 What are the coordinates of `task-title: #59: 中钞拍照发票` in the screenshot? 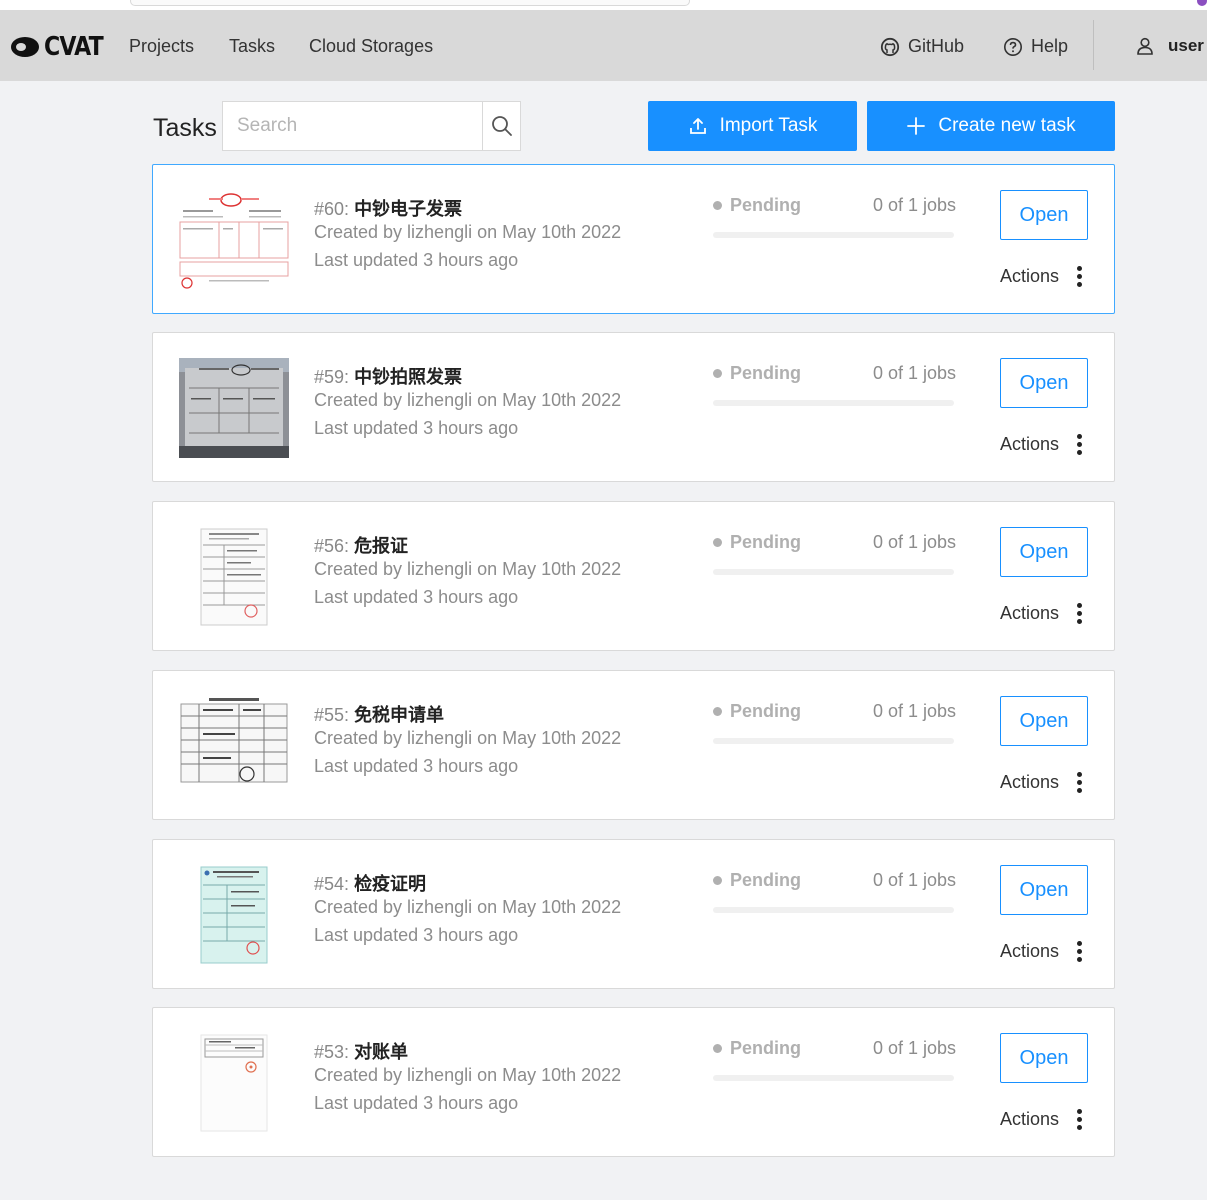 It's located at (388, 376).